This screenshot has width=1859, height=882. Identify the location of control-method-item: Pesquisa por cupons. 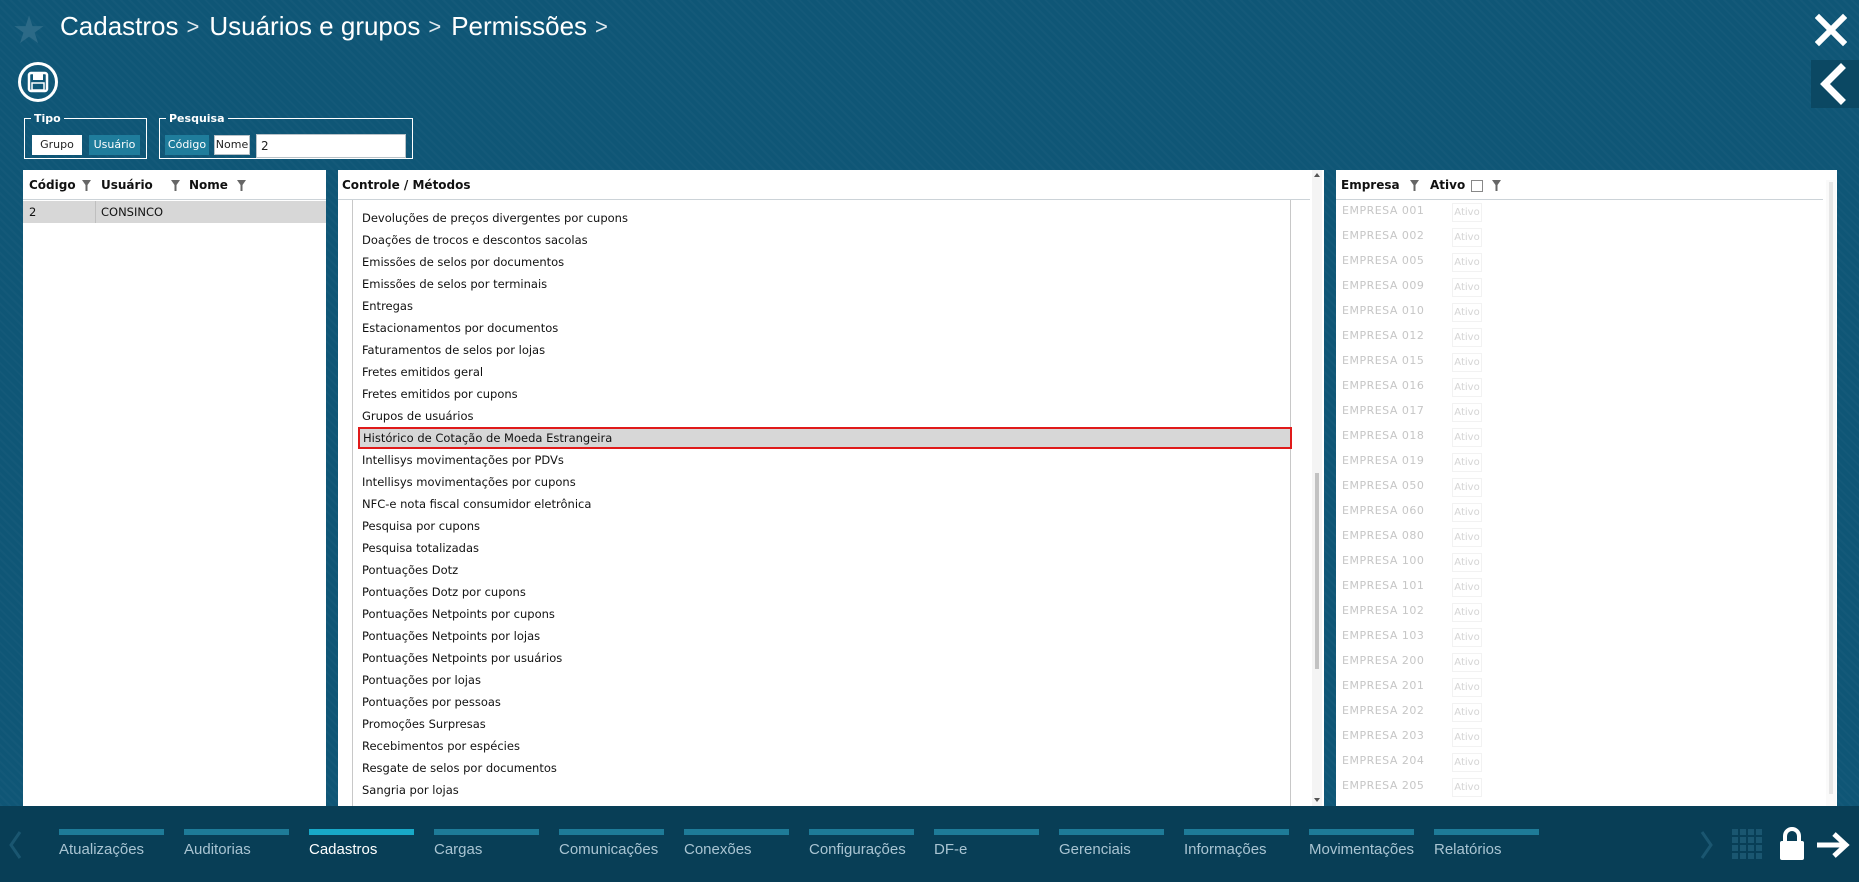
(749, 526).